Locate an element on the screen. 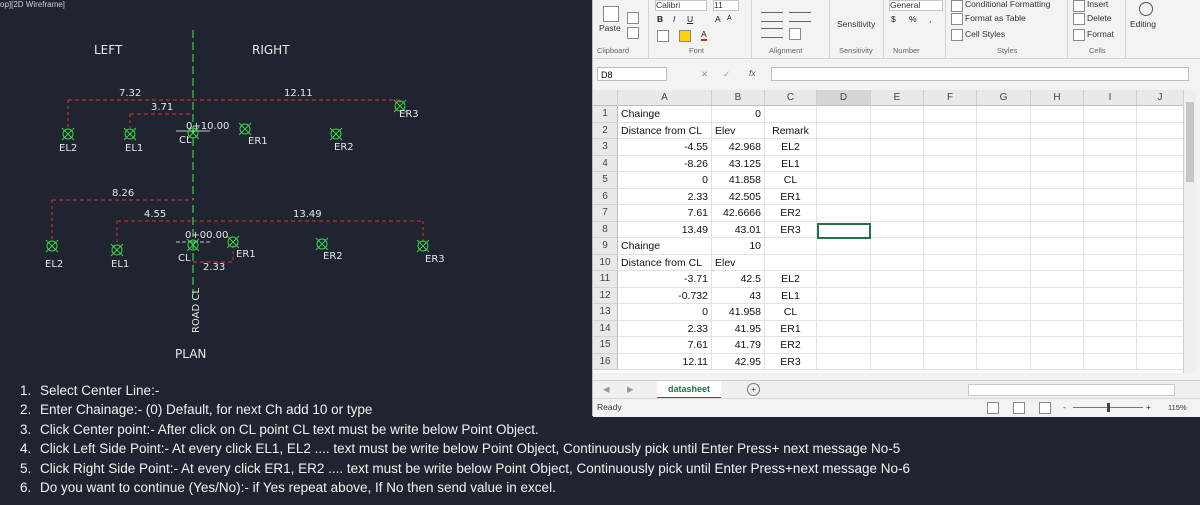 Image resolution: width=1200 pixels, height=505 pixels. font-size-select: 11 is located at coordinates (726, 5).